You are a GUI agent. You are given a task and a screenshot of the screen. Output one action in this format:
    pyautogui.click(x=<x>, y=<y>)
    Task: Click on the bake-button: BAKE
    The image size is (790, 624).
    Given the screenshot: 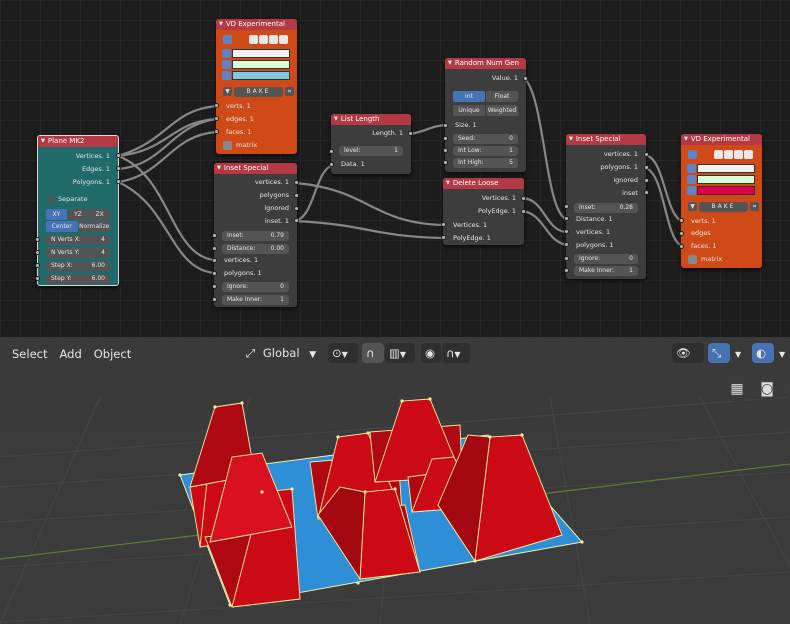 What is the action you would take?
    pyautogui.click(x=258, y=92)
    